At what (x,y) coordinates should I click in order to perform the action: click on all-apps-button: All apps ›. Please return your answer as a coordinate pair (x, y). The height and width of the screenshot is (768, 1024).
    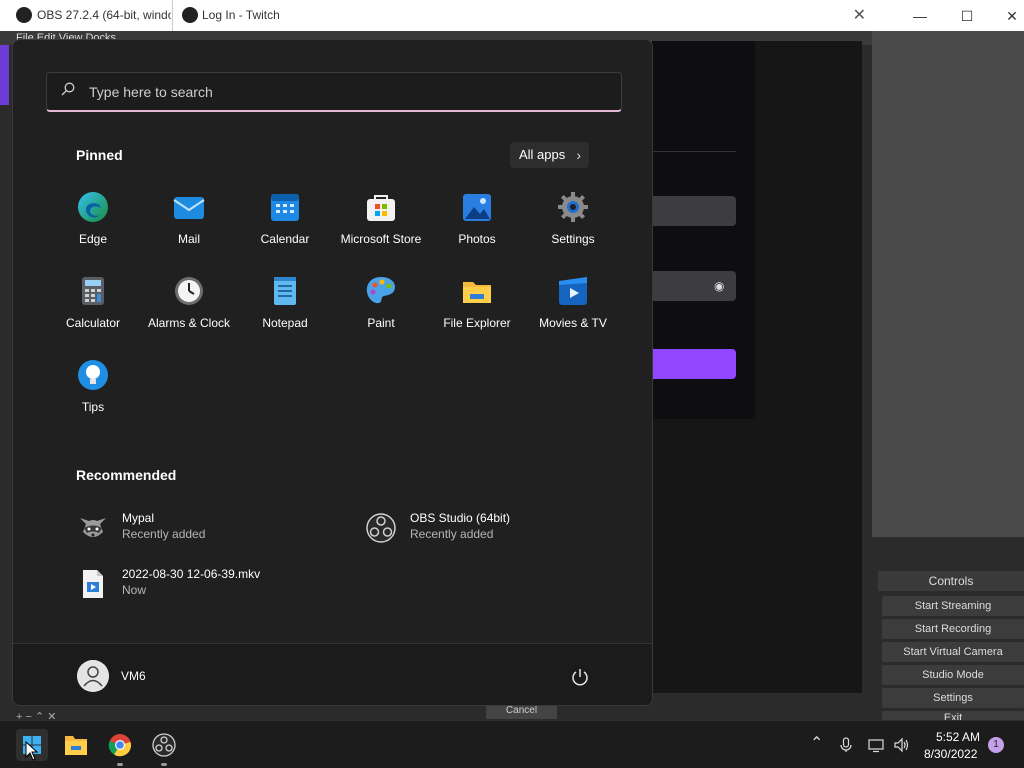
    Looking at the image, I should click on (549, 155).